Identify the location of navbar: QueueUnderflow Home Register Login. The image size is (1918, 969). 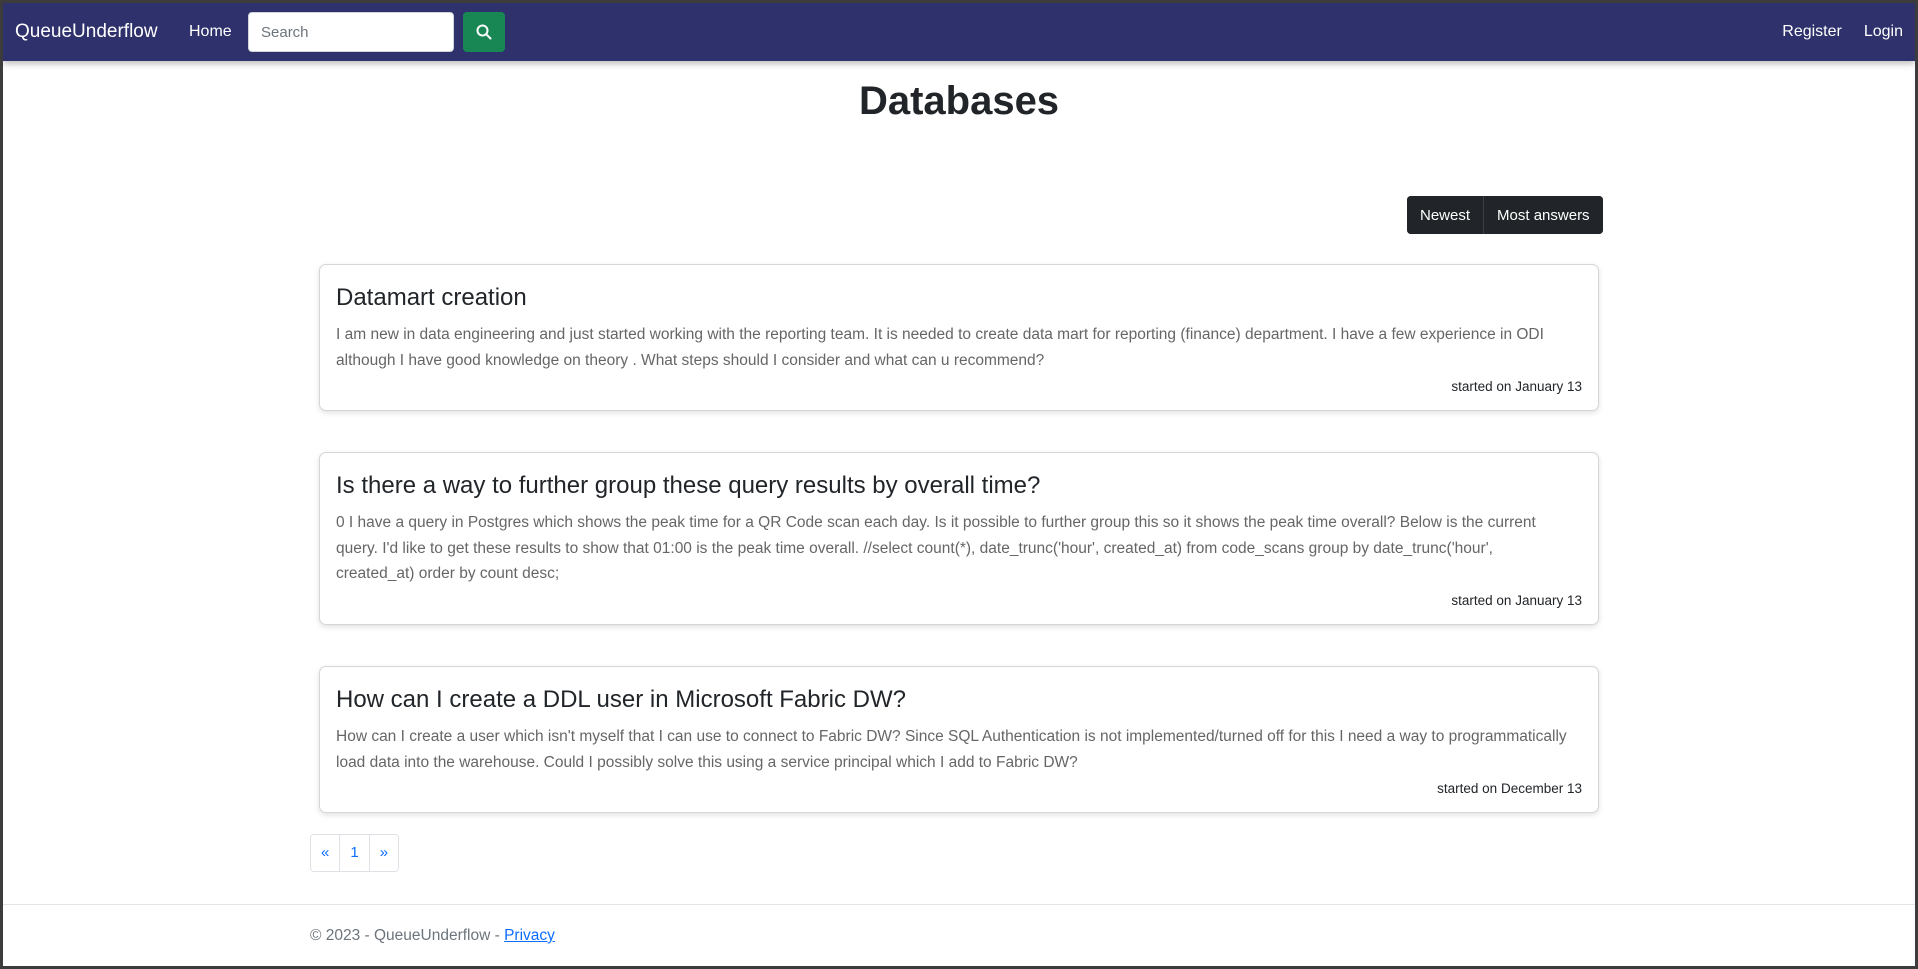
(959, 32).